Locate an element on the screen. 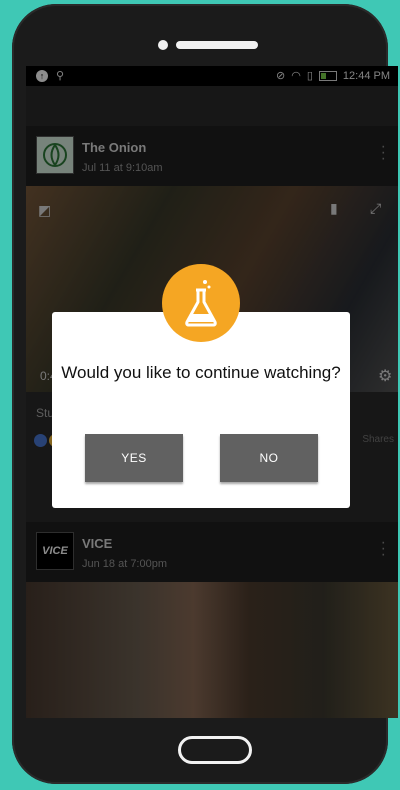  earpiece-speaker is located at coordinates (217, 45).